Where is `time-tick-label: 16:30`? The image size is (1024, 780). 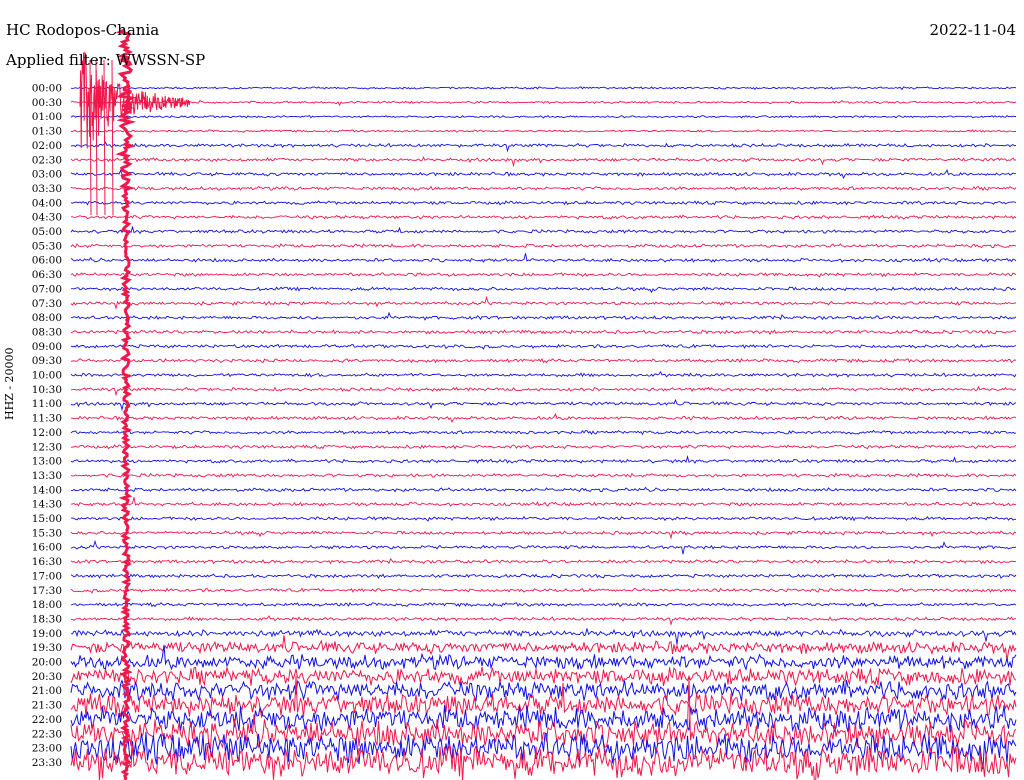
time-tick-label: 16:30 is located at coordinates (47, 562).